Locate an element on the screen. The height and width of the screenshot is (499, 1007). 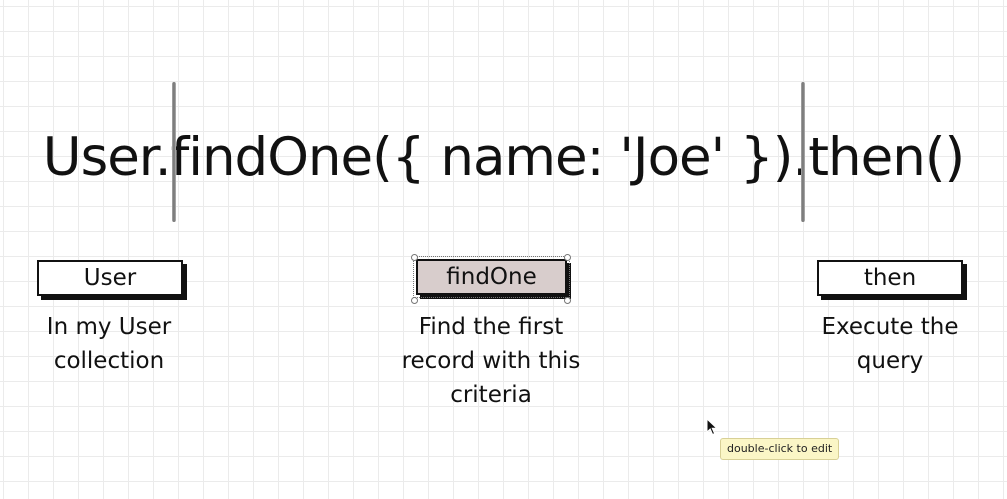
divider-before-then is located at coordinates (803, 152).